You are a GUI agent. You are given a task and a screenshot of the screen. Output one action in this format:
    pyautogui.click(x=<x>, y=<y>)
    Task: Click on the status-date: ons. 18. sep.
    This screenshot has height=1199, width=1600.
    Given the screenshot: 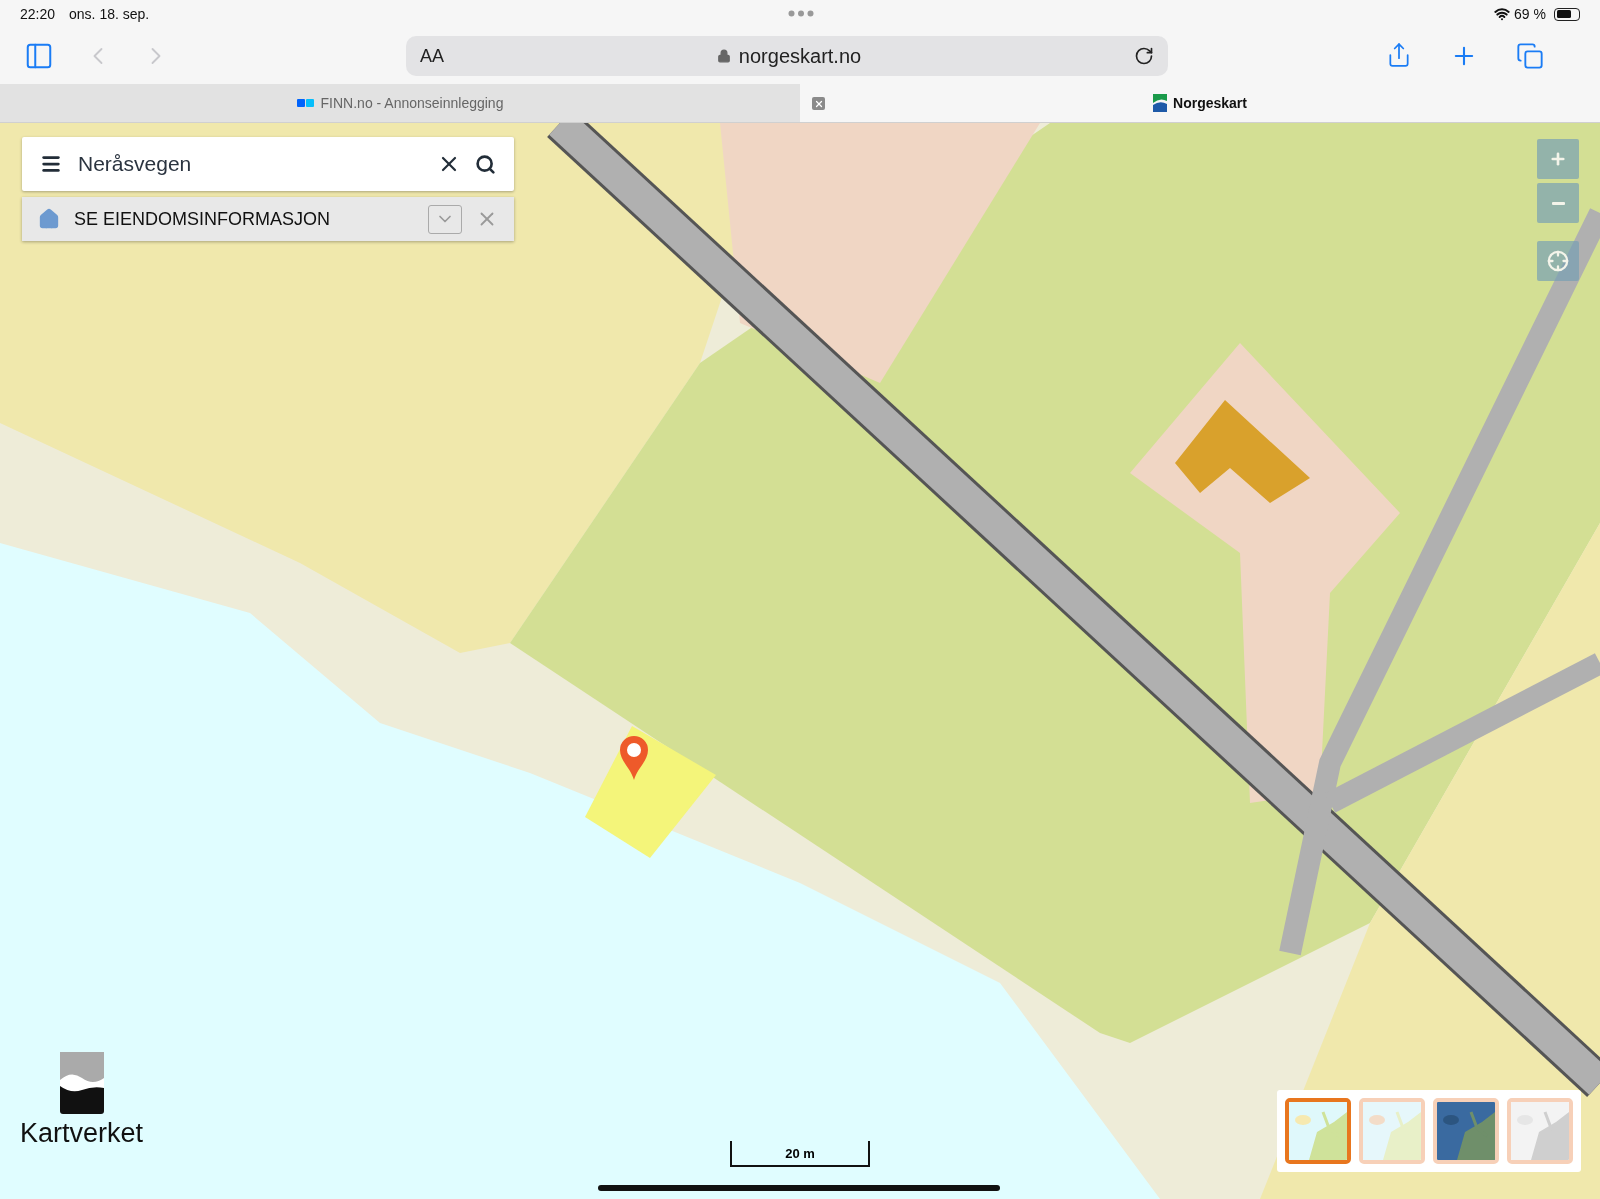 What is the action you would take?
    pyautogui.click(x=109, y=14)
    